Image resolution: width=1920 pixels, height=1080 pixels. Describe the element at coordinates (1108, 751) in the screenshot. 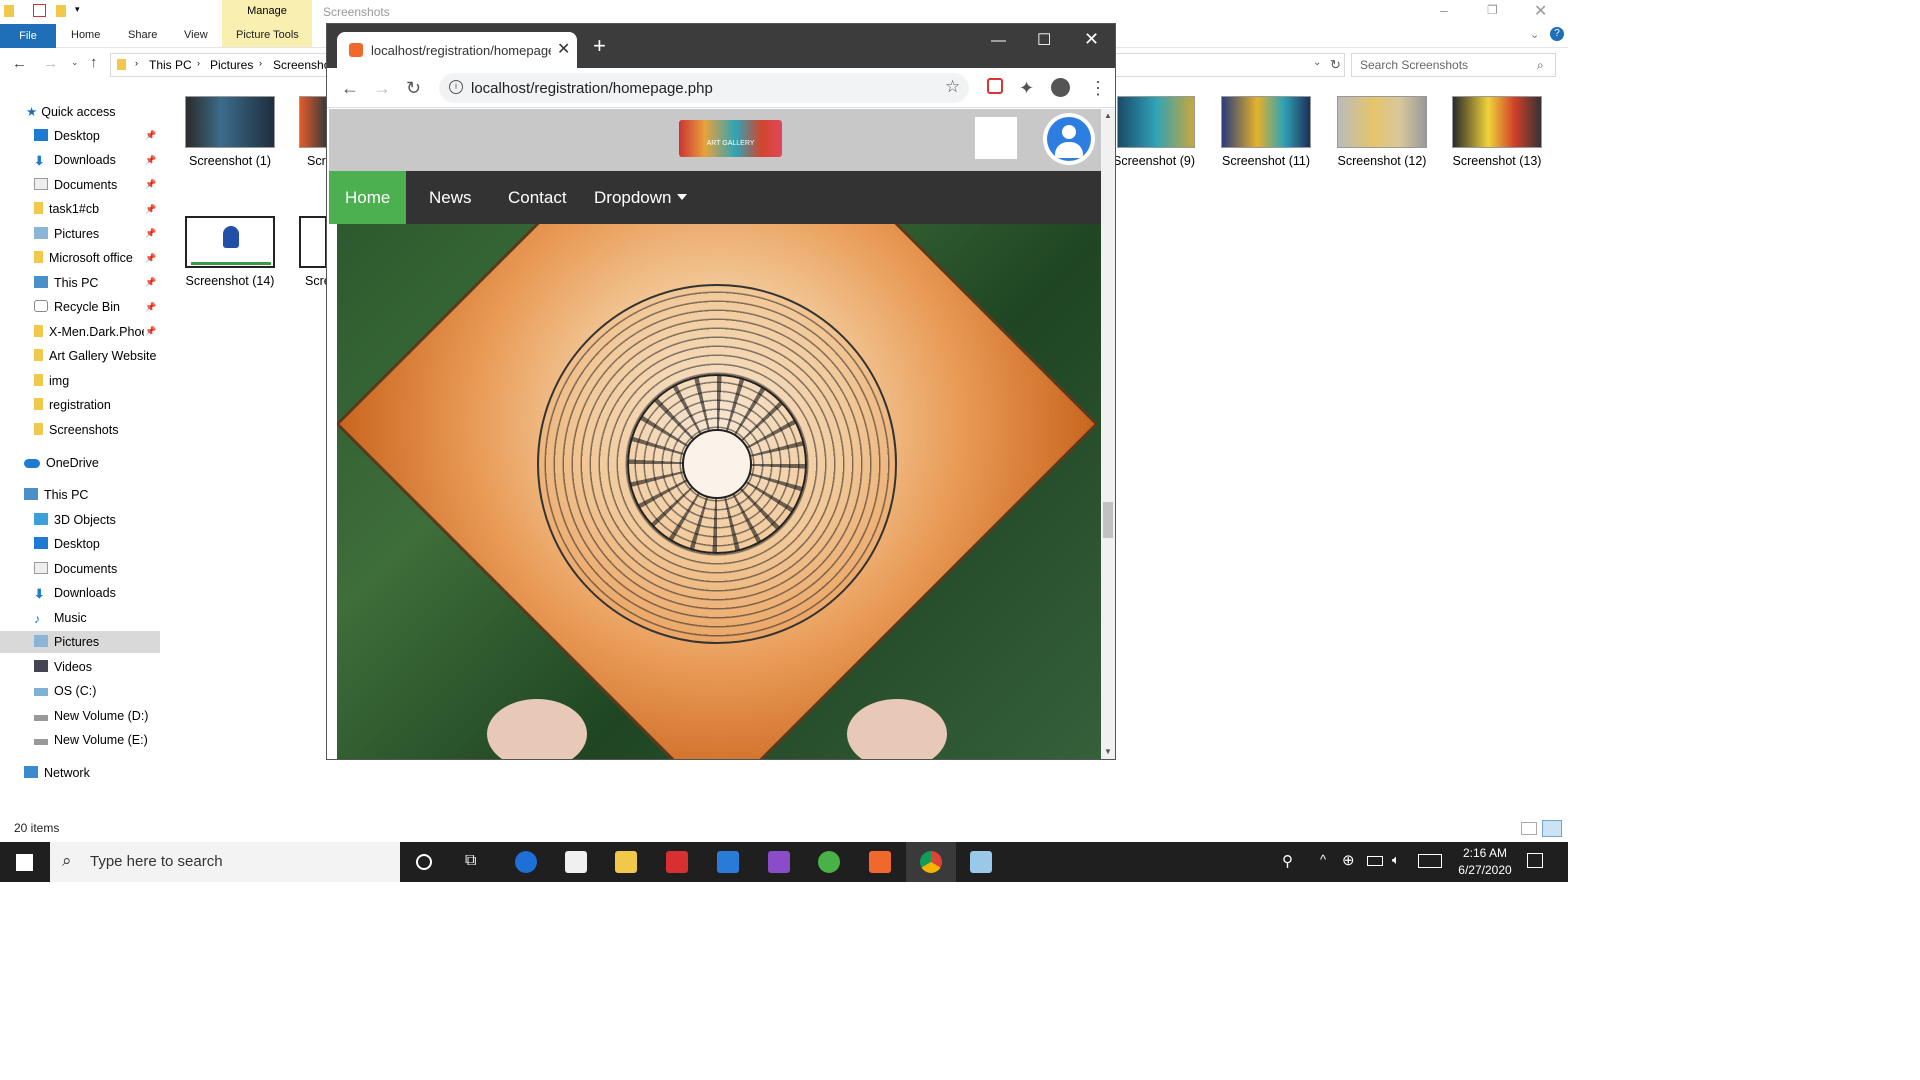

I see `scroll-down-icon: ▼` at that location.